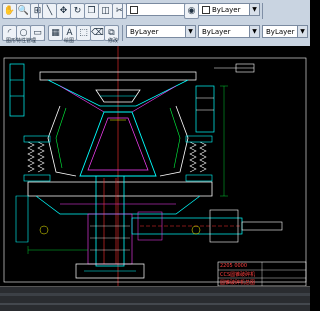 The height and width of the screenshot is (311, 320). Describe the element at coordinates (155, 304) in the screenshot. I see `status-strip` at that location.